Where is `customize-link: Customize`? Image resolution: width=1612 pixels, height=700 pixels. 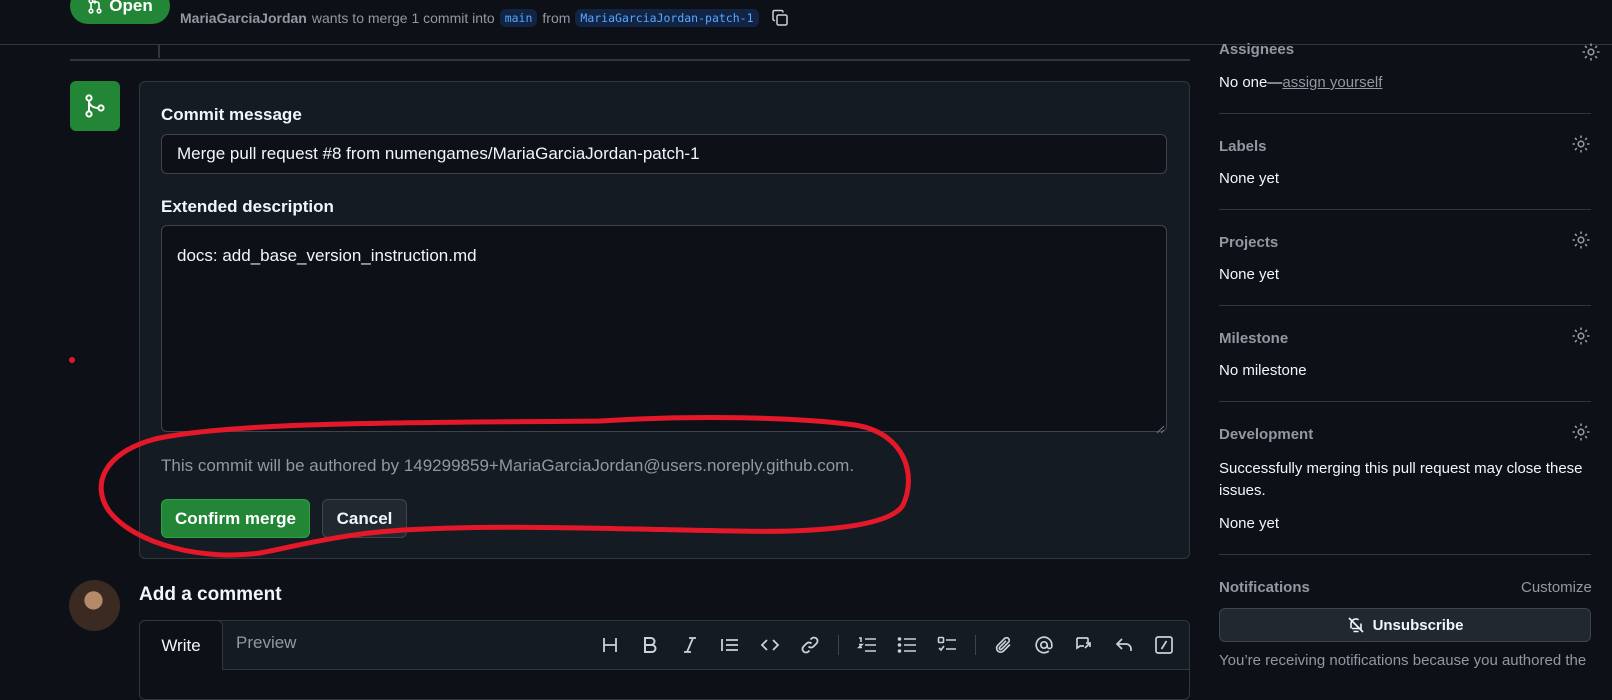
customize-link: Customize is located at coordinates (1556, 587).